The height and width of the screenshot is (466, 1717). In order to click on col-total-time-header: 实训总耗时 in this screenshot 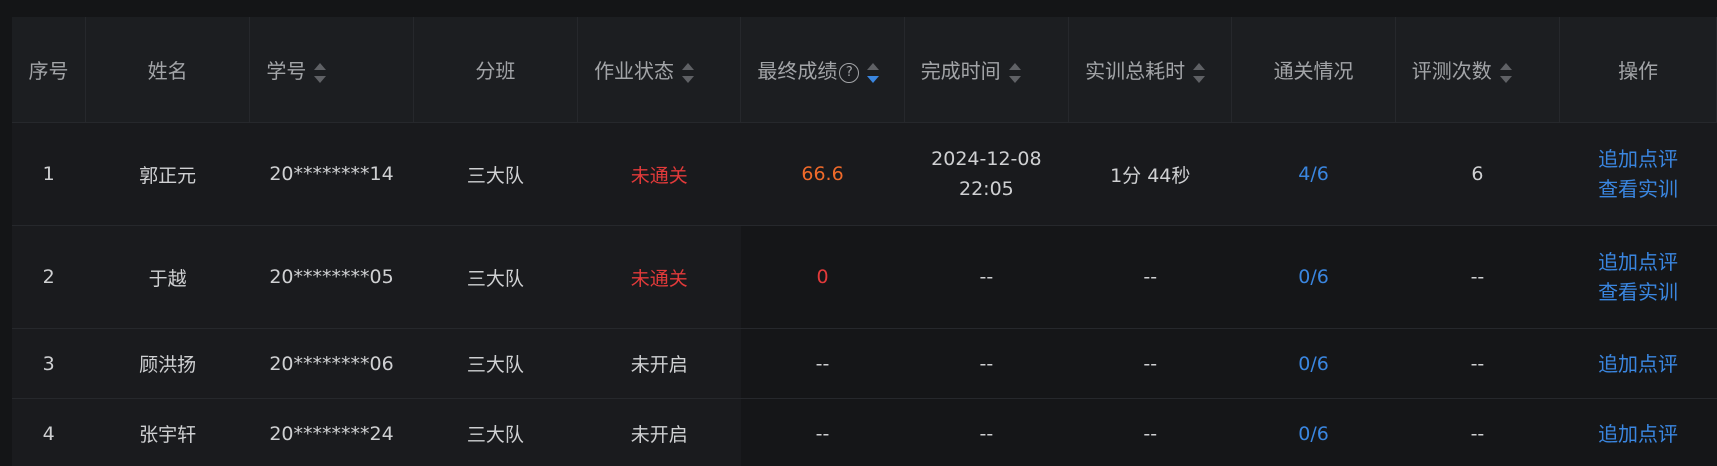, I will do `click(1150, 70)`.